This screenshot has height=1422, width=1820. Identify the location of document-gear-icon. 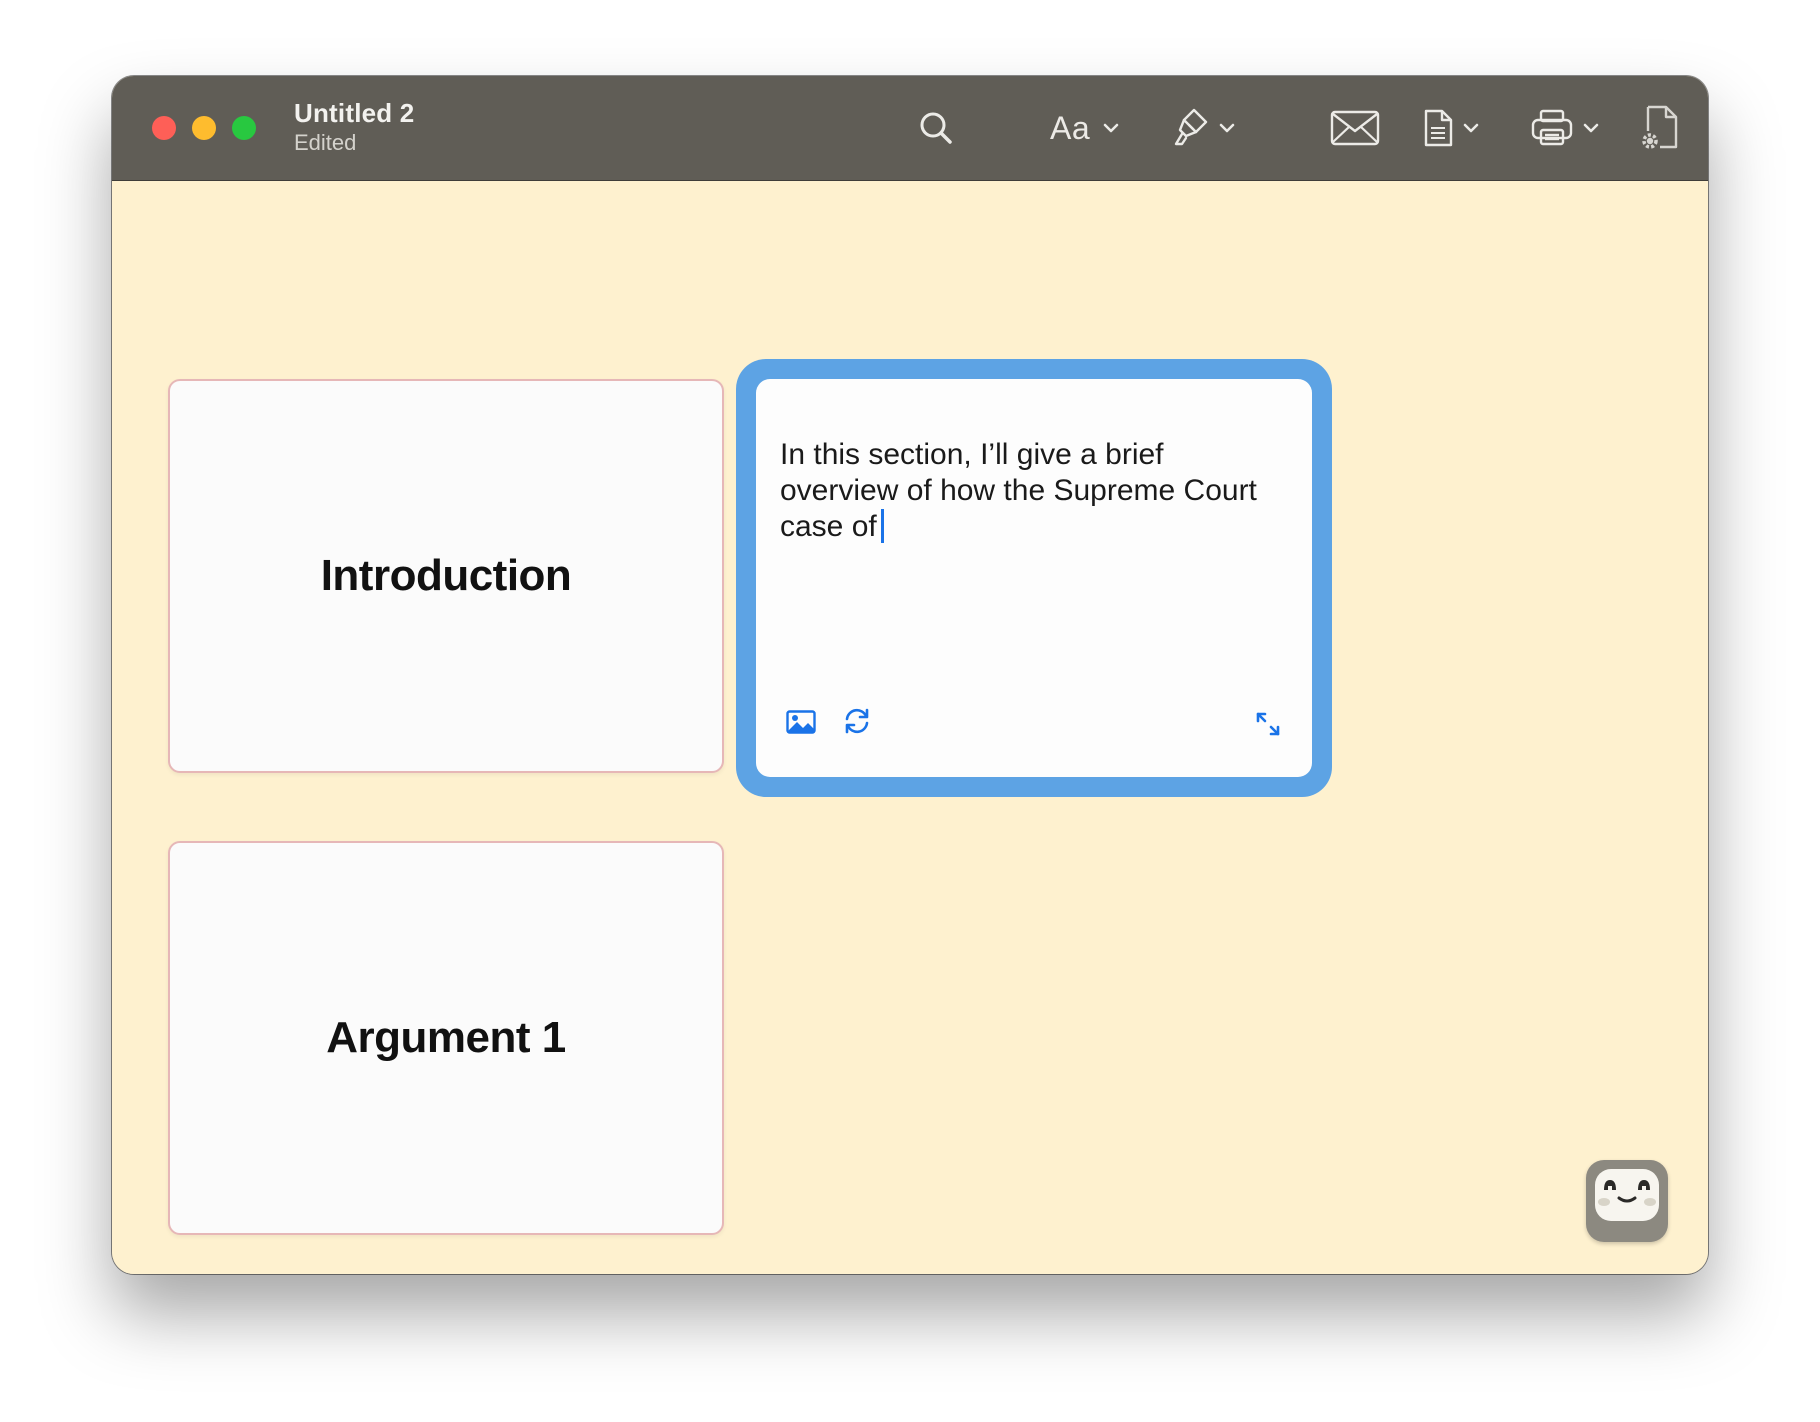
(1660, 127).